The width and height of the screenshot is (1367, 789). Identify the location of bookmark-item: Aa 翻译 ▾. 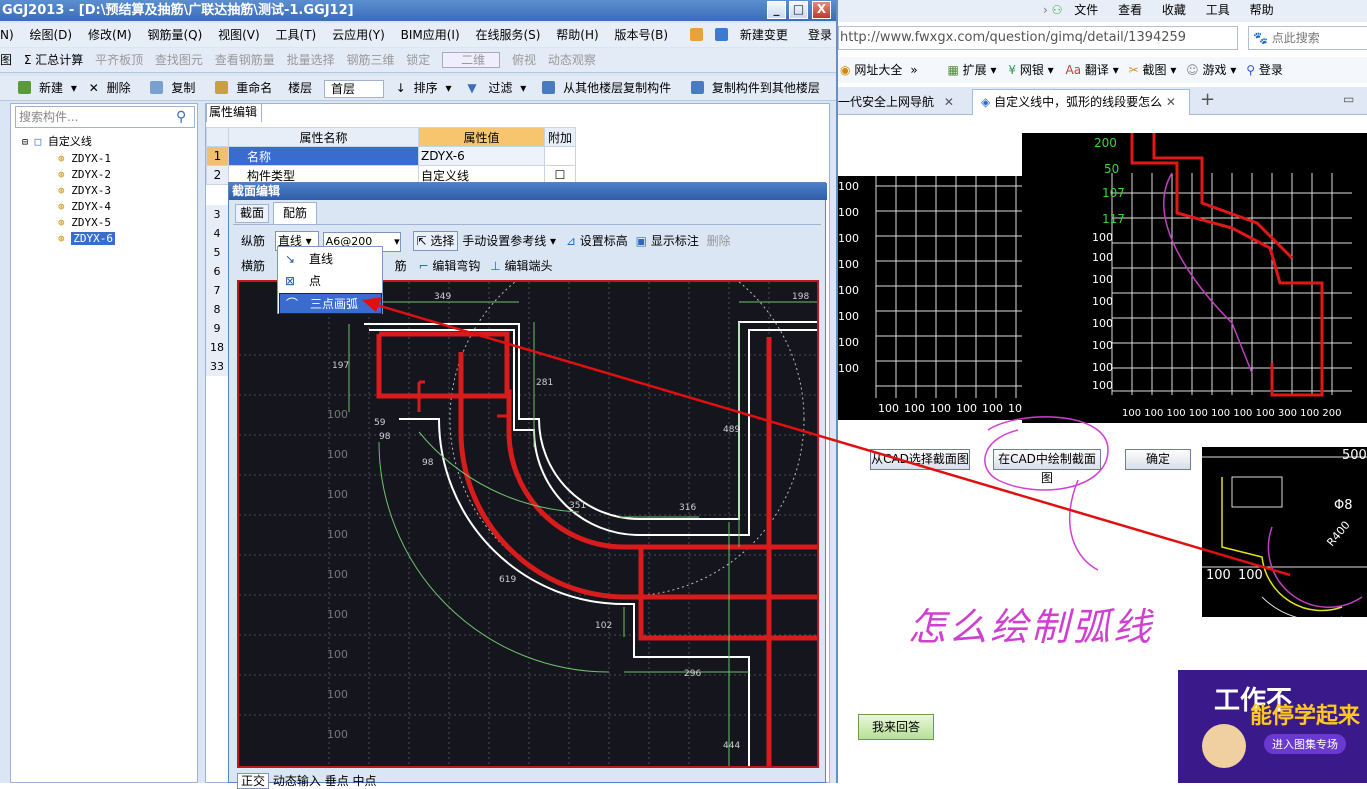
(1092, 70).